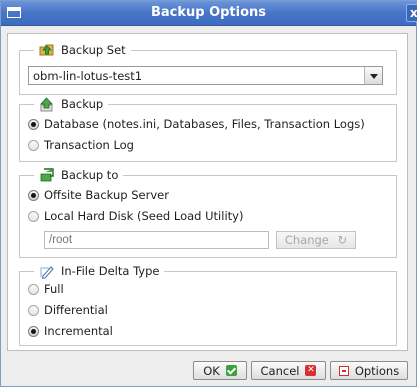  I want to click on radio-transaction-log: Transaction Log, so click(81, 145).